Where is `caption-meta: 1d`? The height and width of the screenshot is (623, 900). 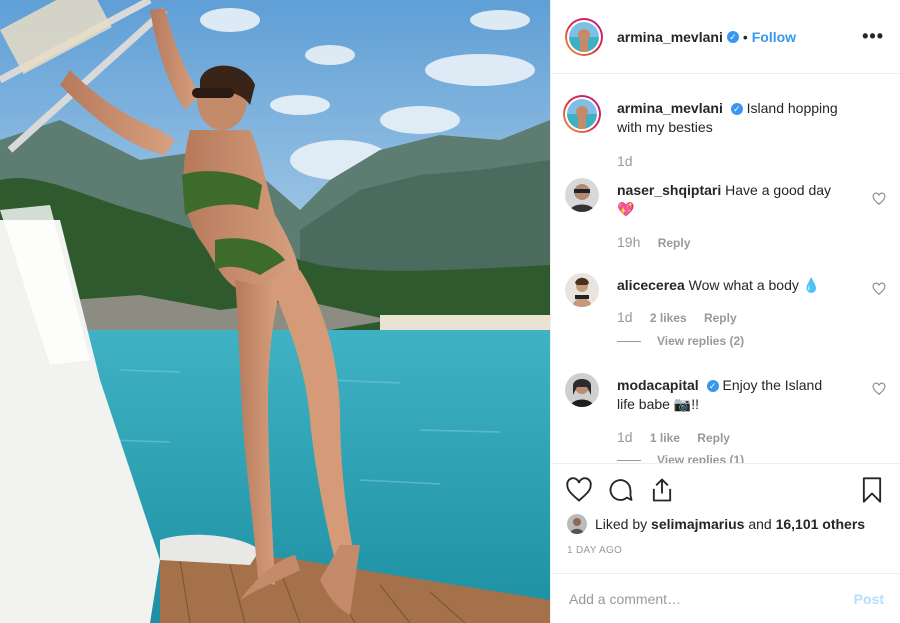
caption-meta: 1d is located at coordinates (632, 161).